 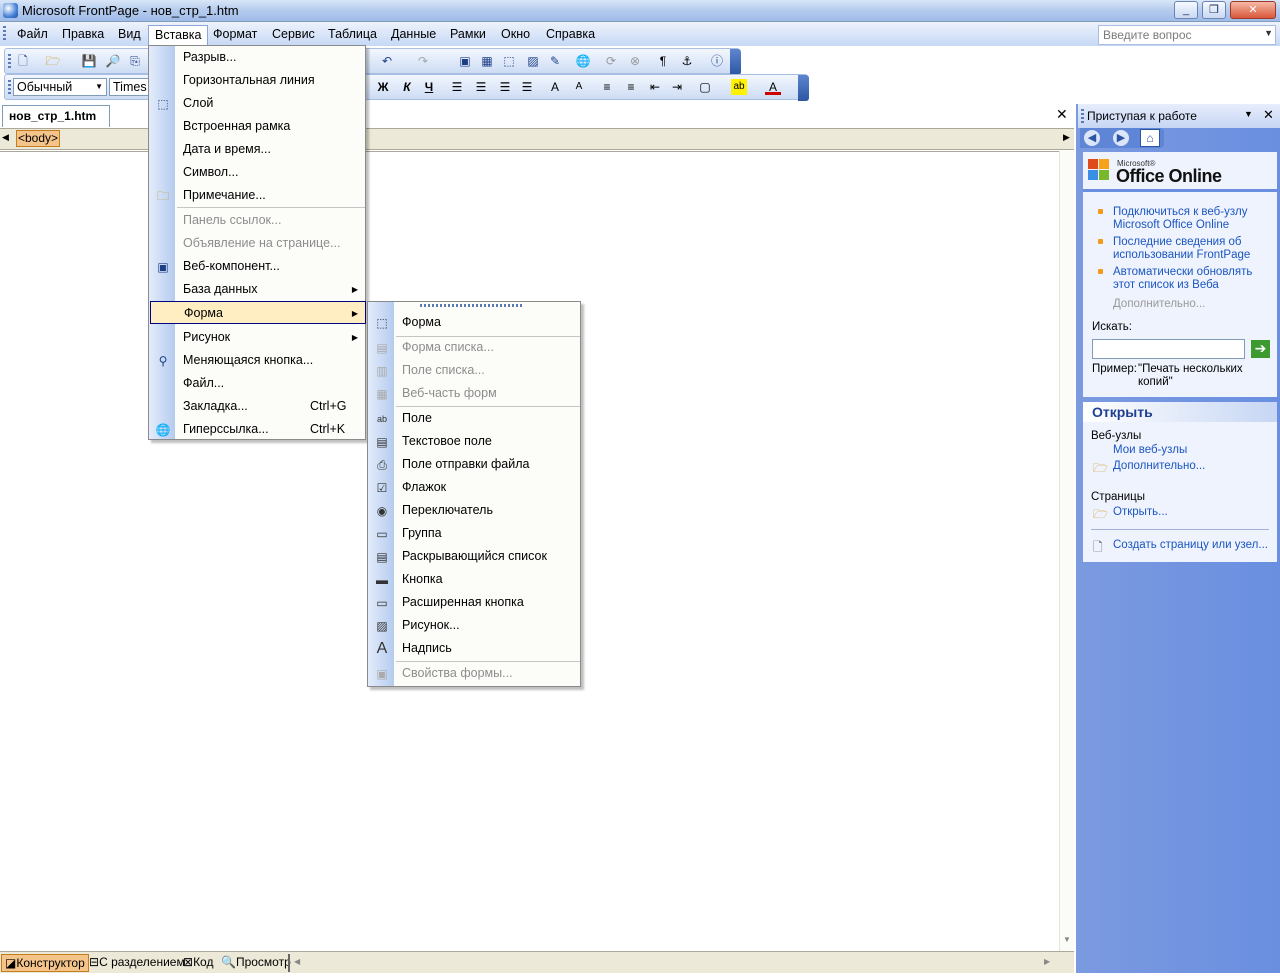 I want to click on toolbar-grip, so click(x=9, y=88).